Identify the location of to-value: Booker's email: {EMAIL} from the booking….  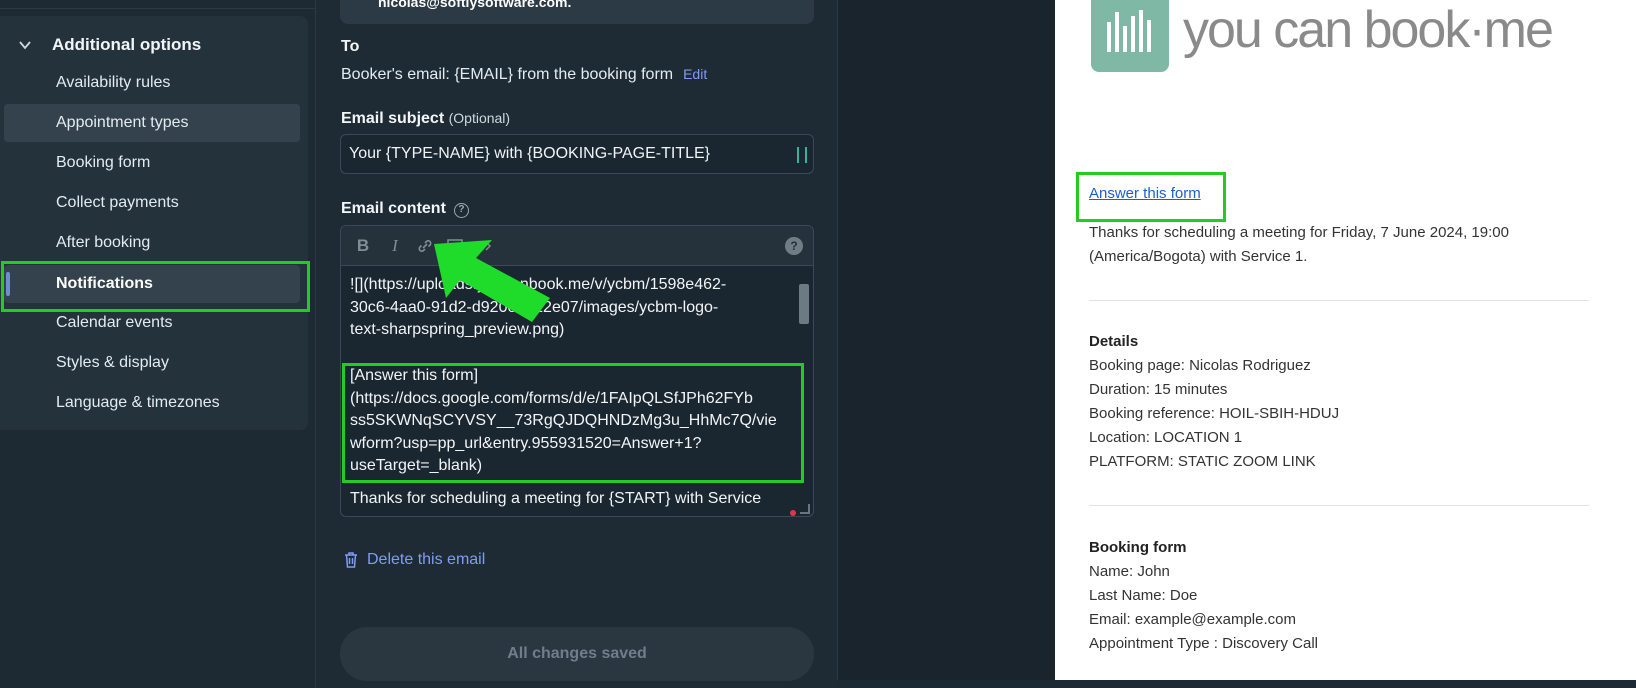
(524, 75).